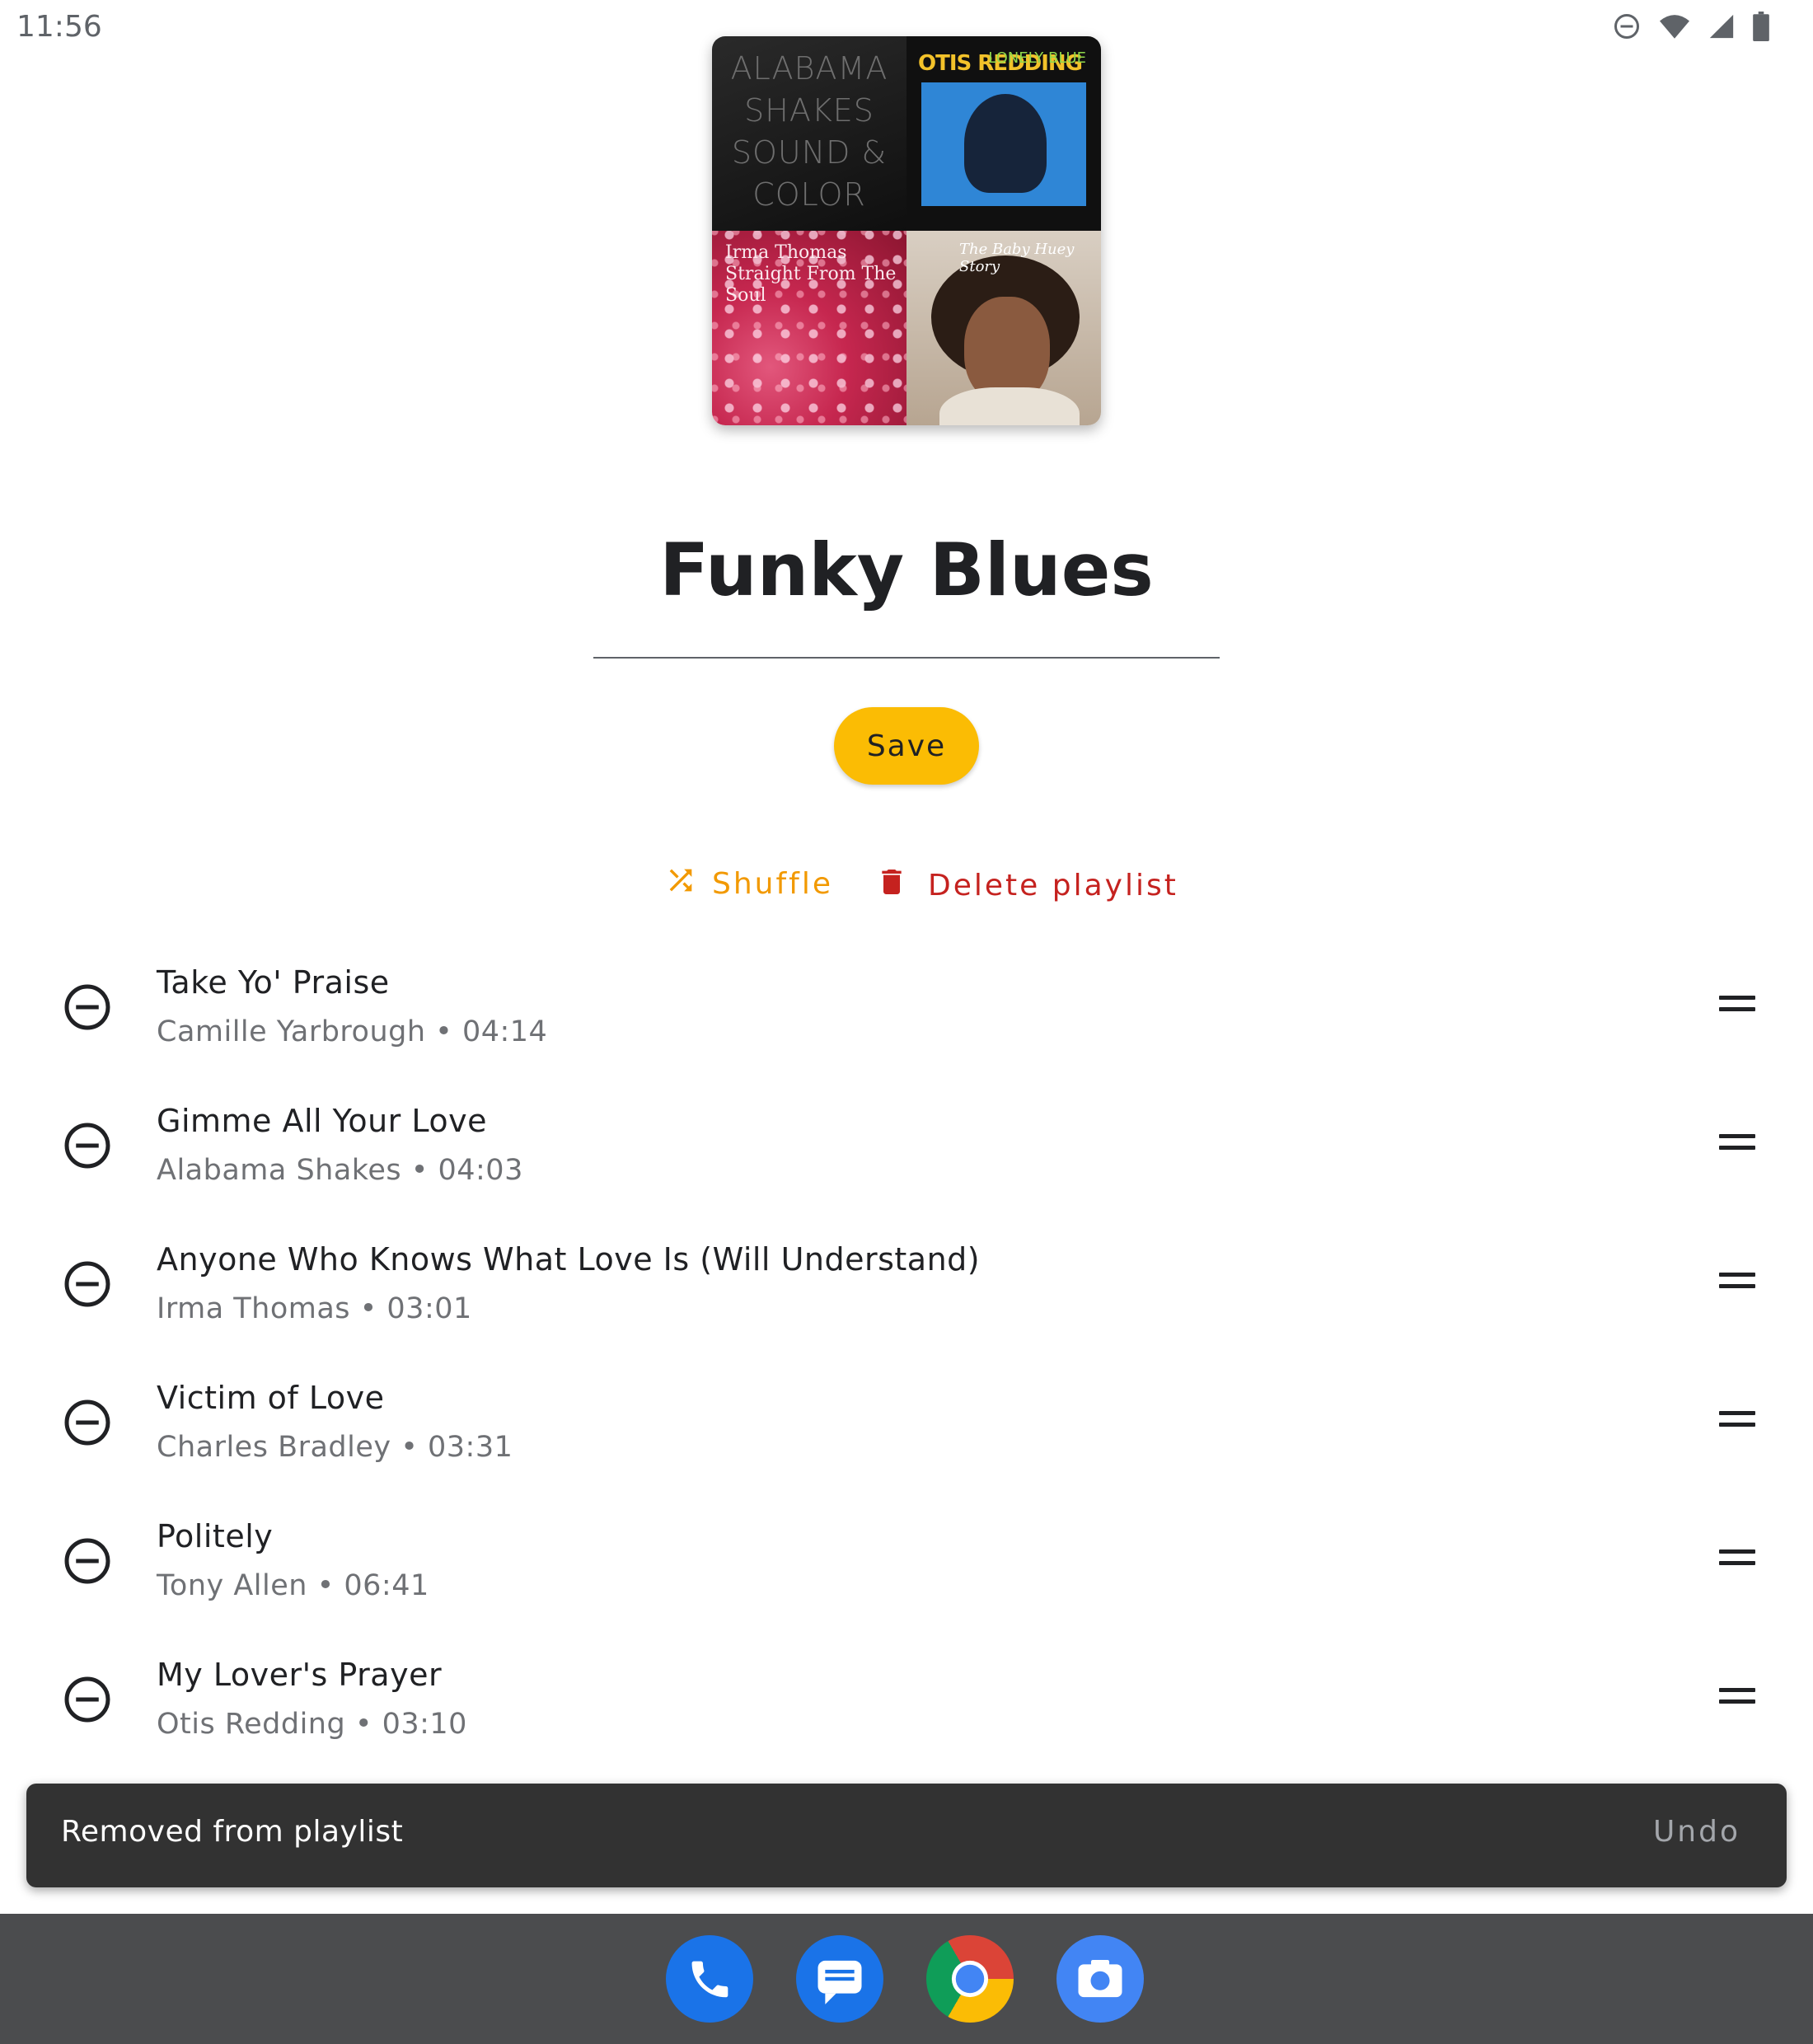  What do you see at coordinates (352, 1031) in the screenshot?
I see `track-subtitle: Camille Yarbrough • 04:14` at bounding box center [352, 1031].